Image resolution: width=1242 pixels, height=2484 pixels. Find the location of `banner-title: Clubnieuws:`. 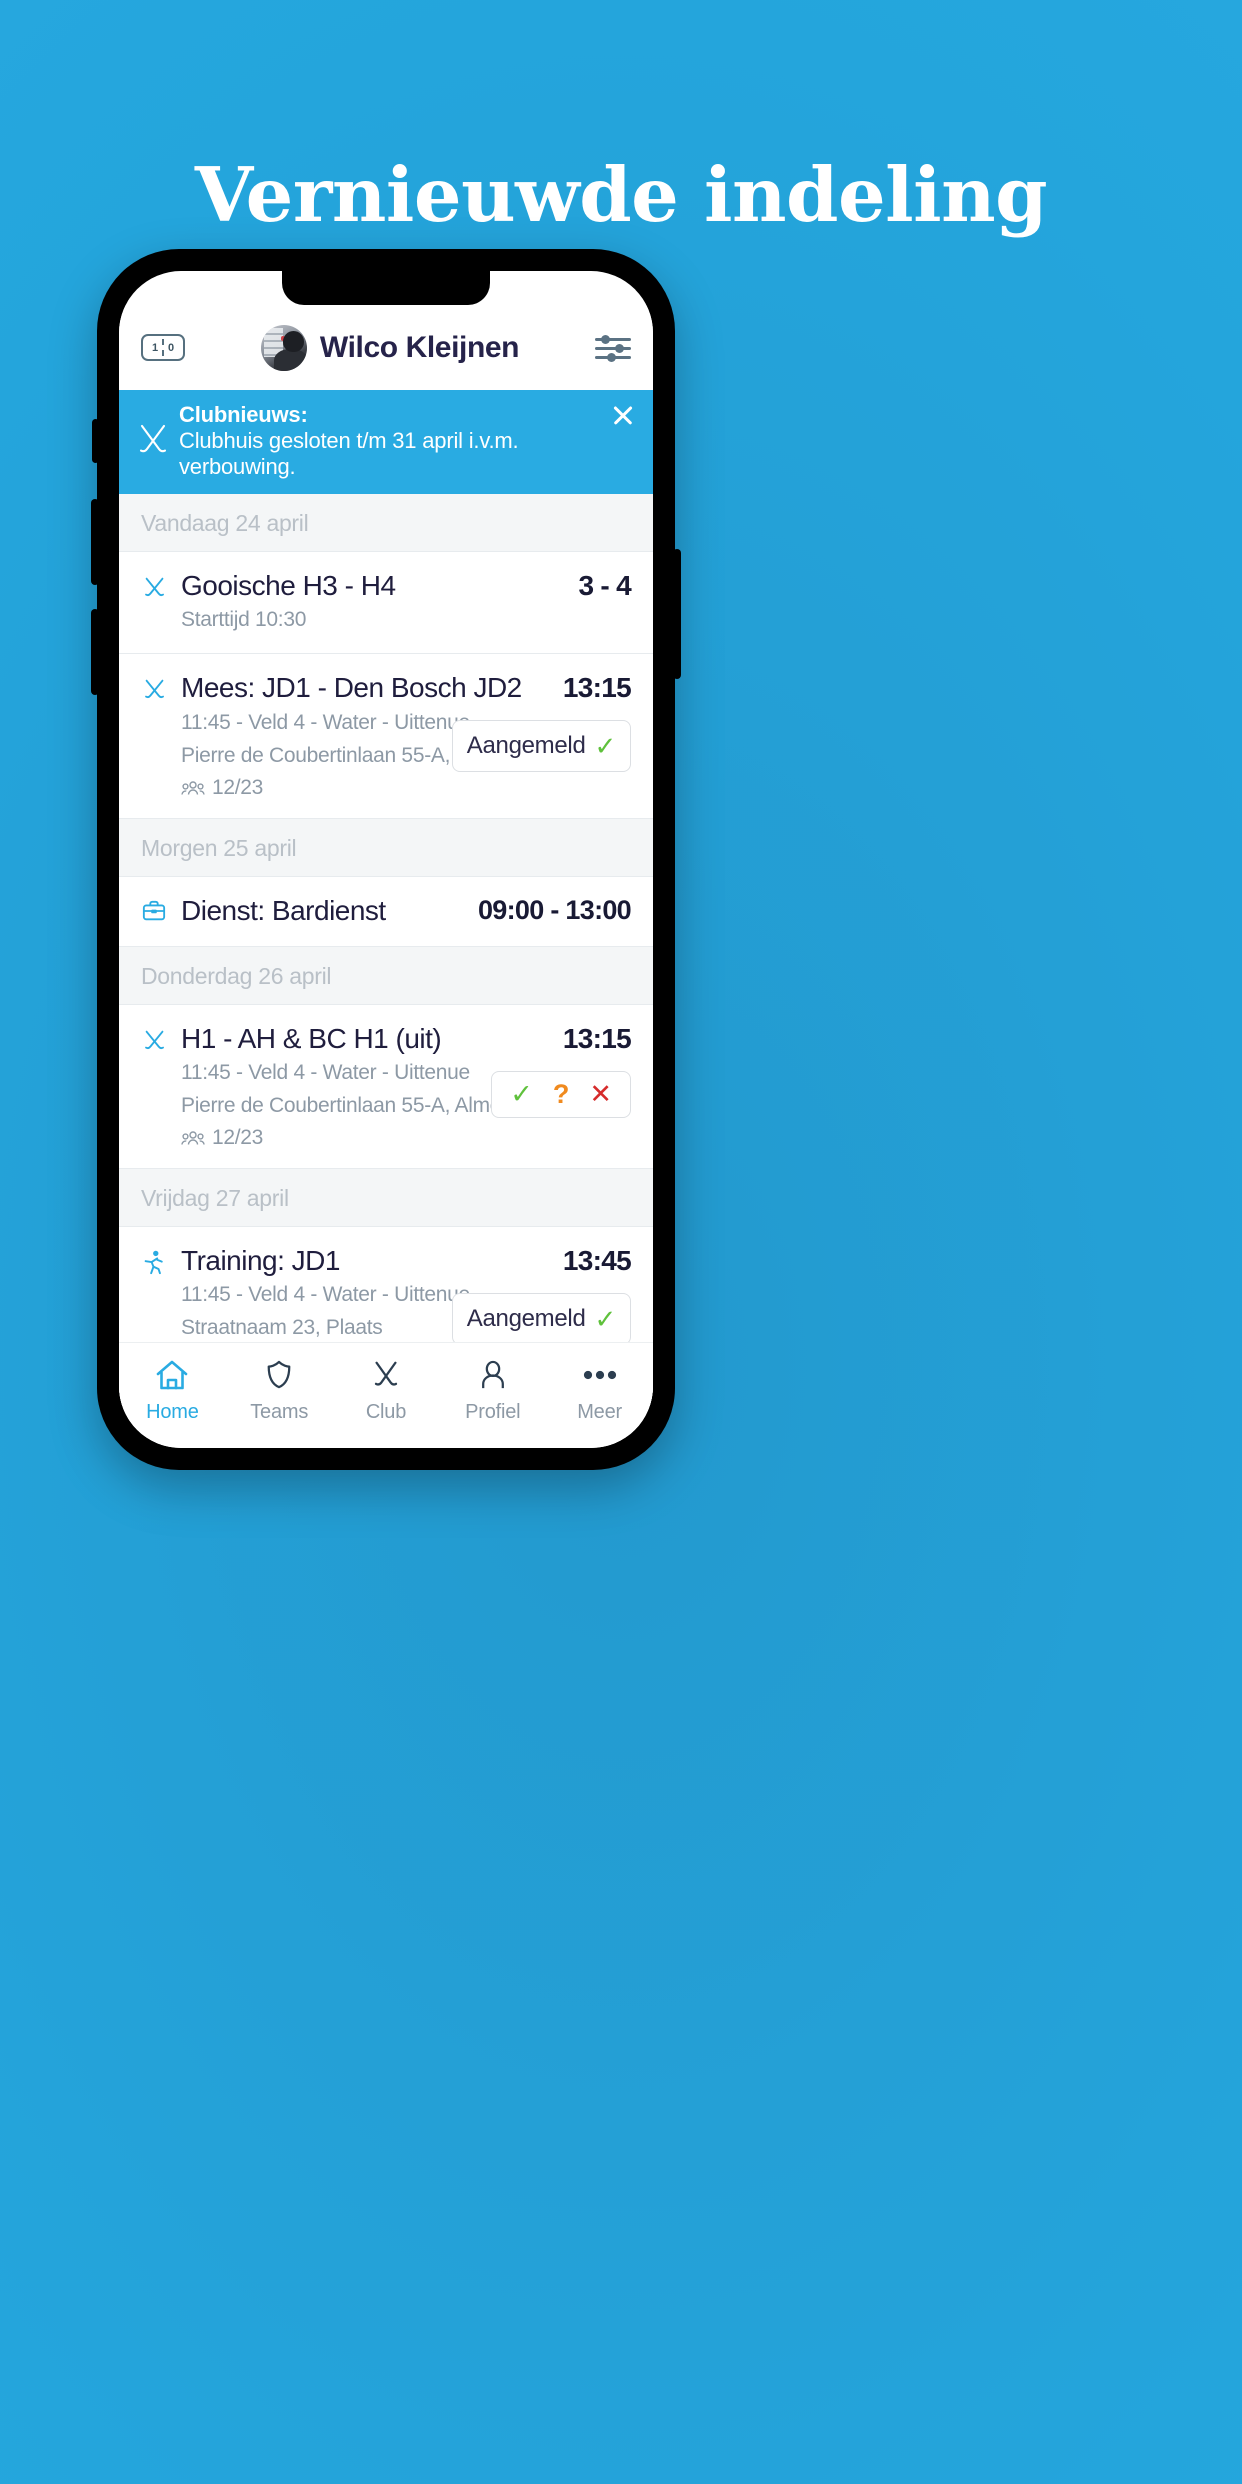

banner-title: Clubnieuws: is located at coordinates (243, 414).